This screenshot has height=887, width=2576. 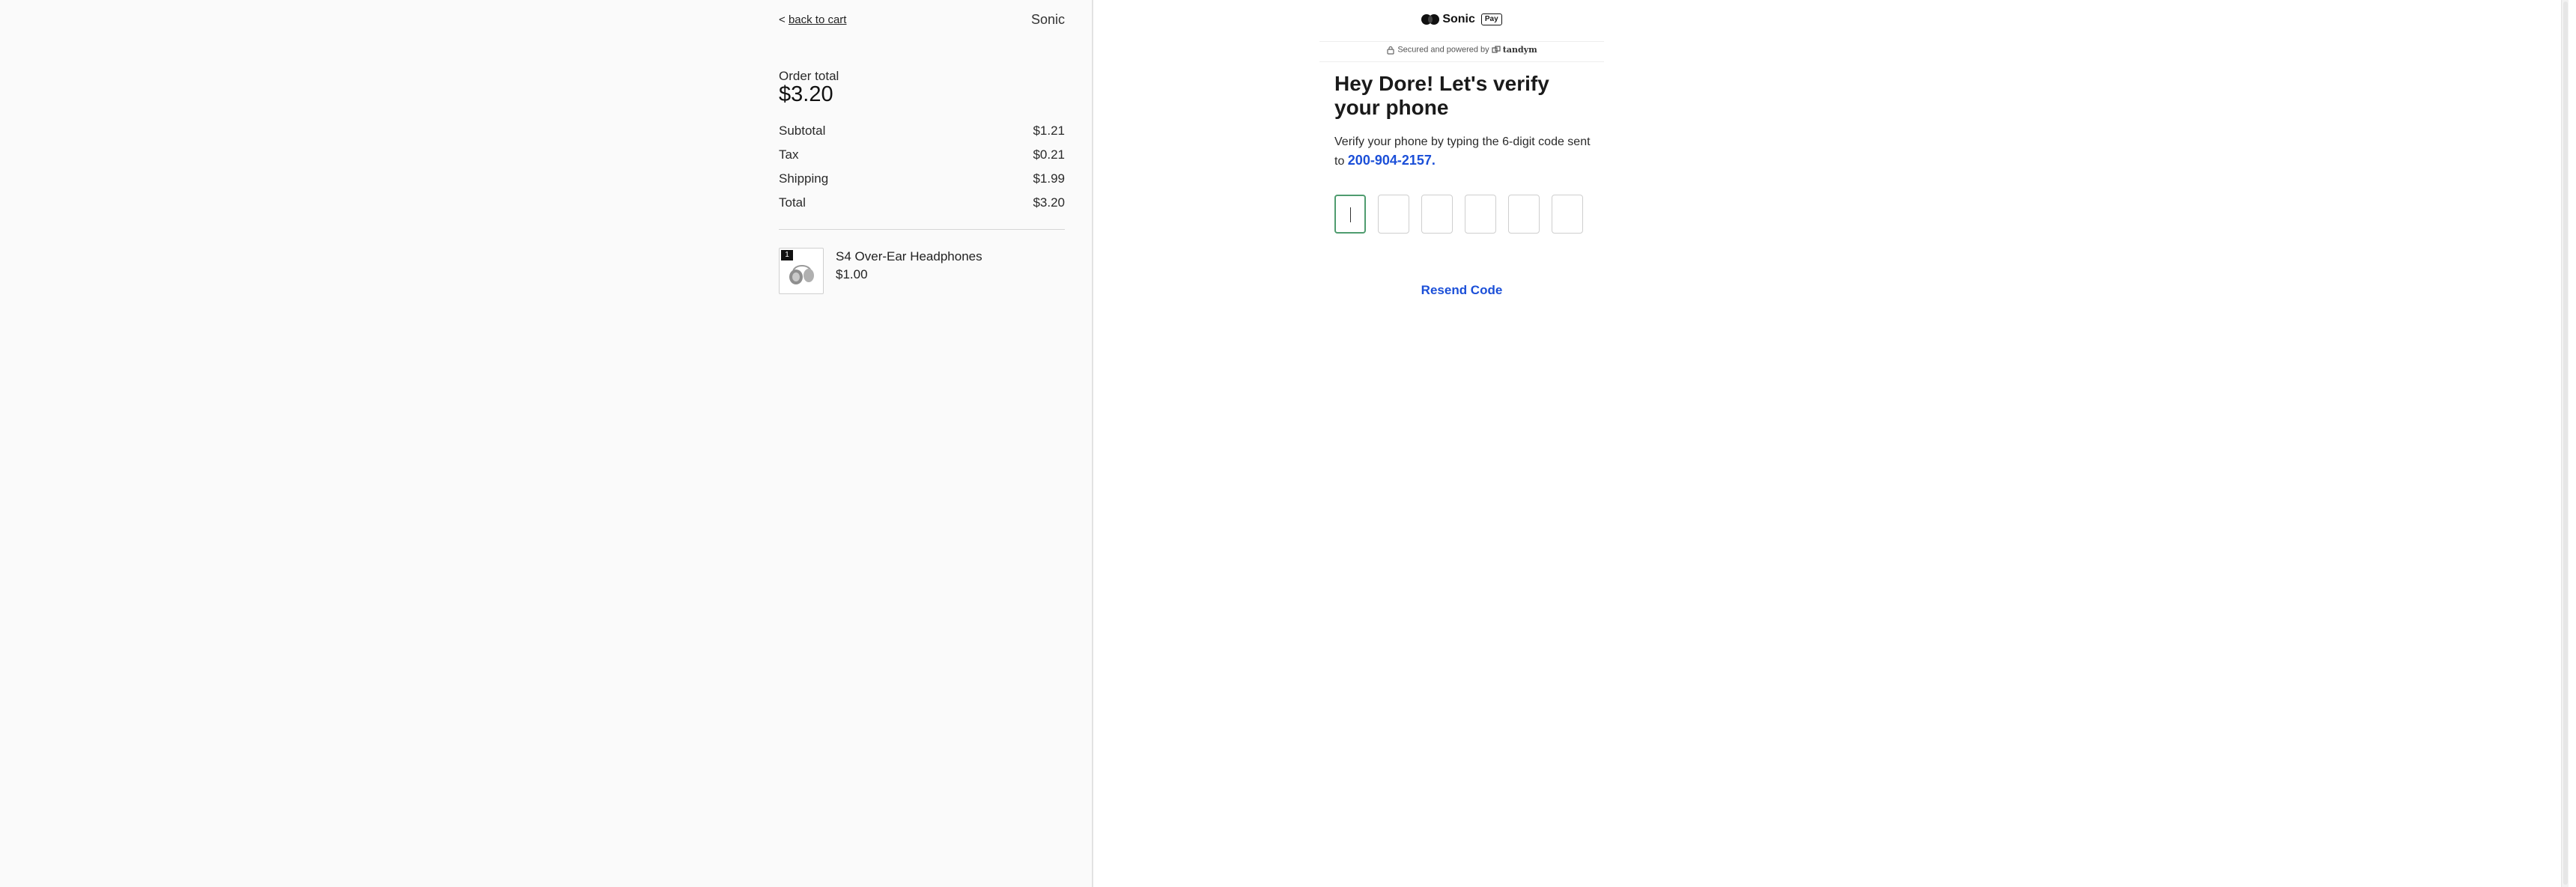 I want to click on sonic-logo-icon, so click(x=1430, y=19).